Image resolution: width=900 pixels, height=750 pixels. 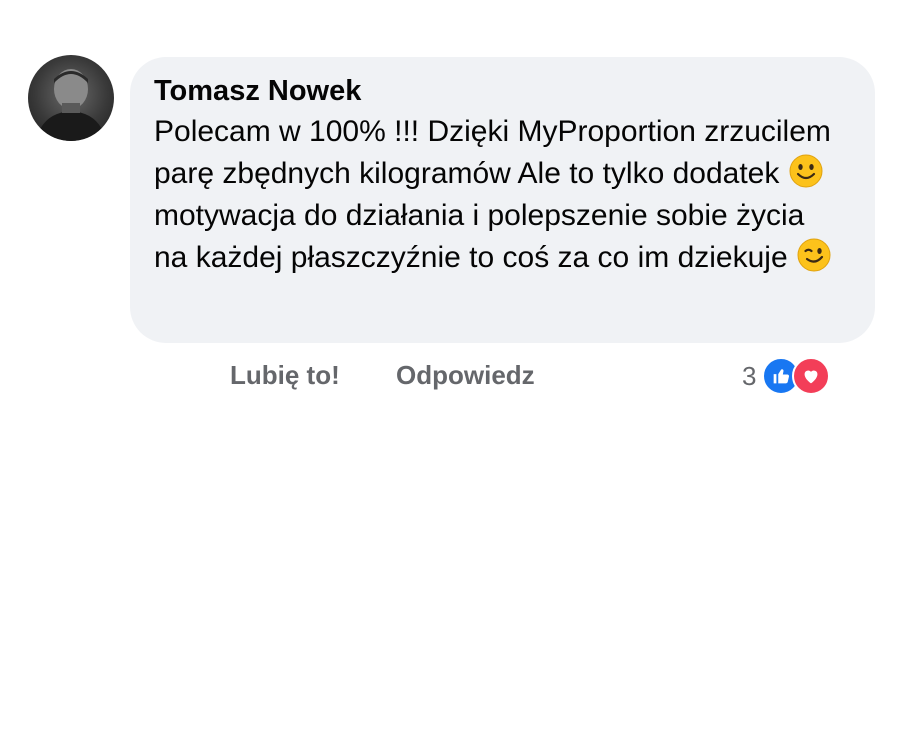 What do you see at coordinates (465, 375) in the screenshot?
I see `reply-button: Odpowiedz` at bounding box center [465, 375].